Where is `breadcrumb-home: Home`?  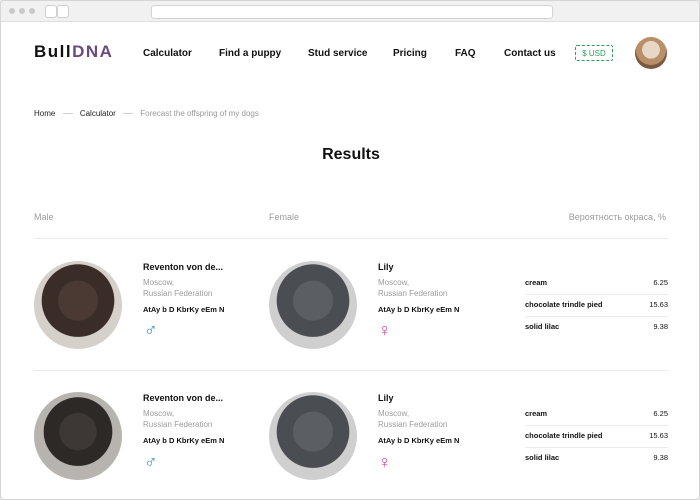
breadcrumb-home: Home is located at coordinates (44, 113).